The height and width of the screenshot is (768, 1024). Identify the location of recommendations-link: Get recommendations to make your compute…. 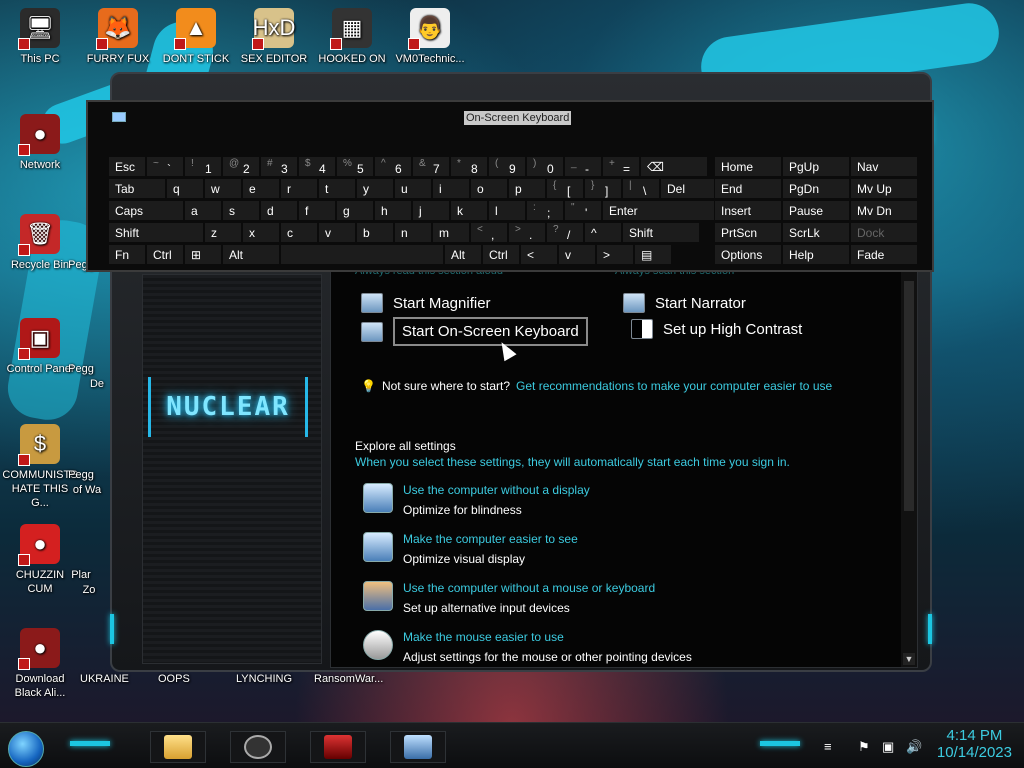
(674, 386).